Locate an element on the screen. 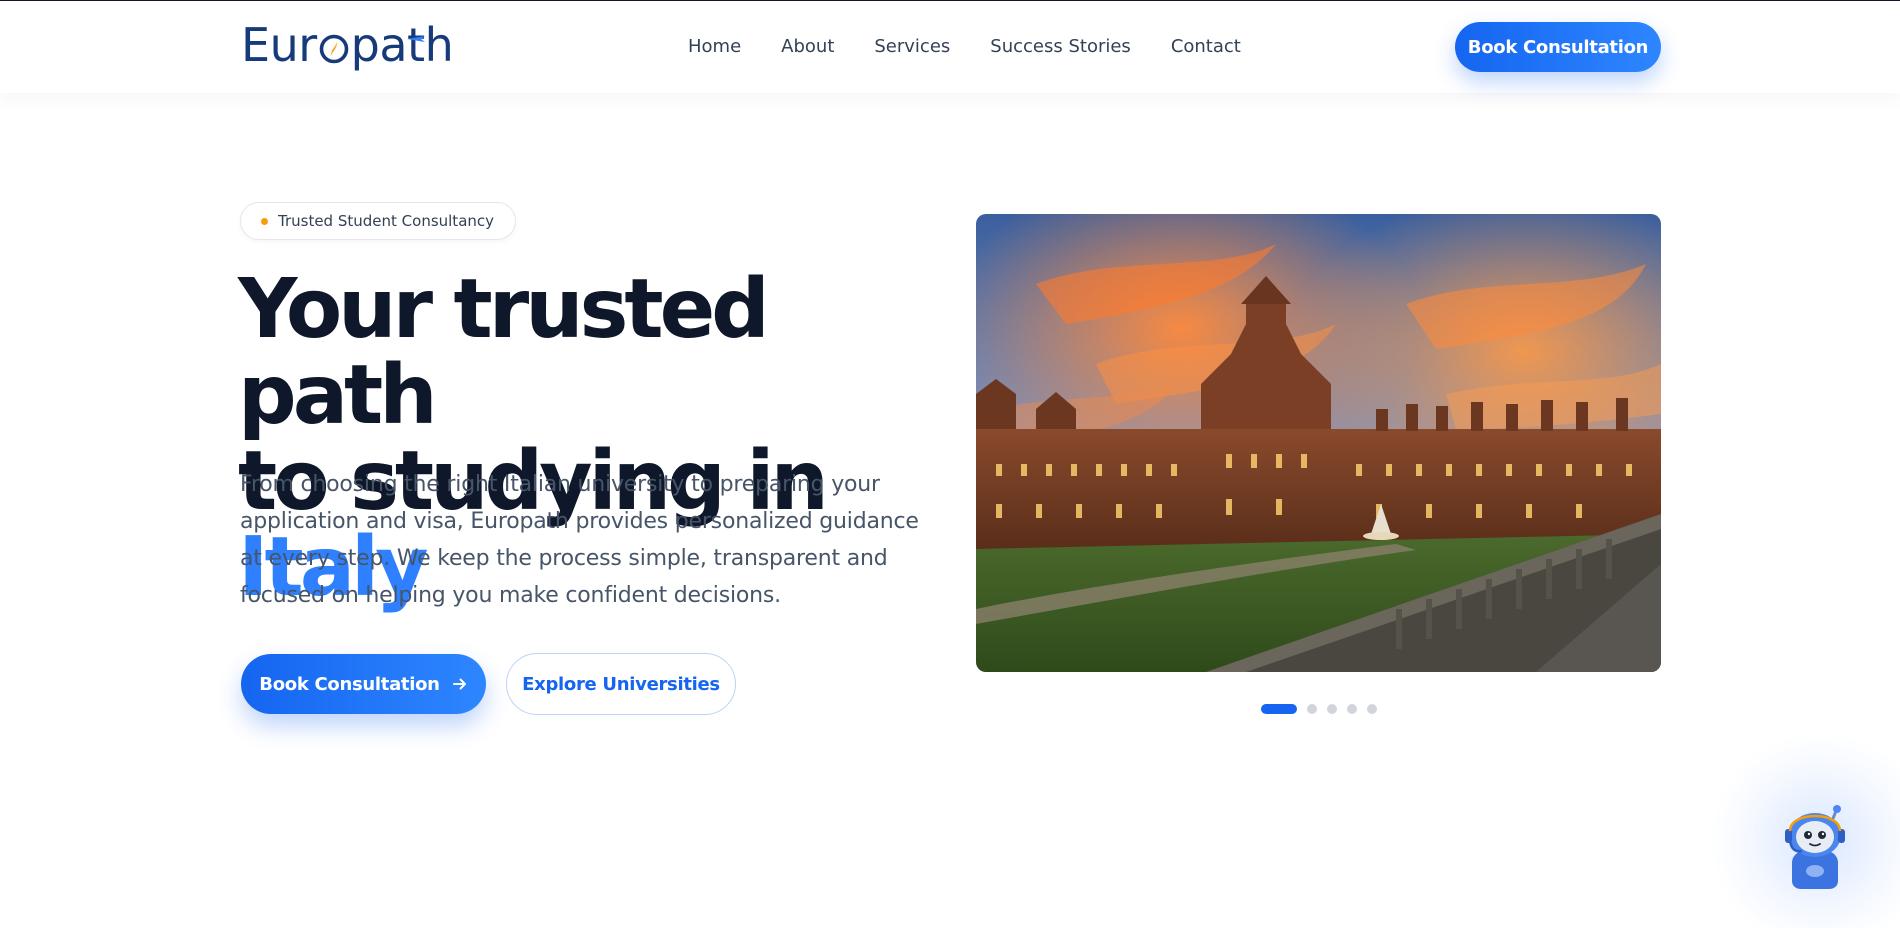 Image resolution: width=1900 pixels, height=928 pixels. logo: Eur path is located at coordinates (347, 45).